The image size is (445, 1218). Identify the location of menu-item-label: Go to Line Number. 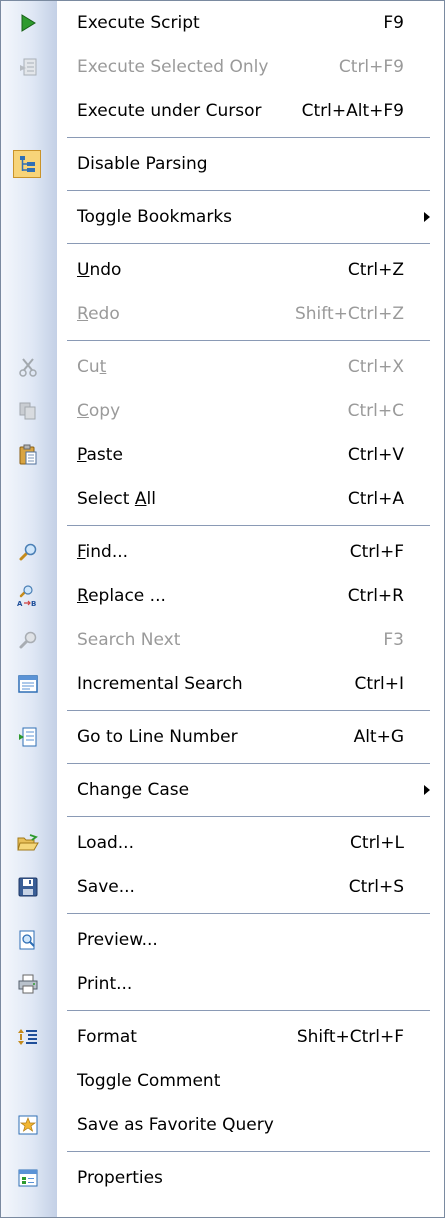
(157, 737).